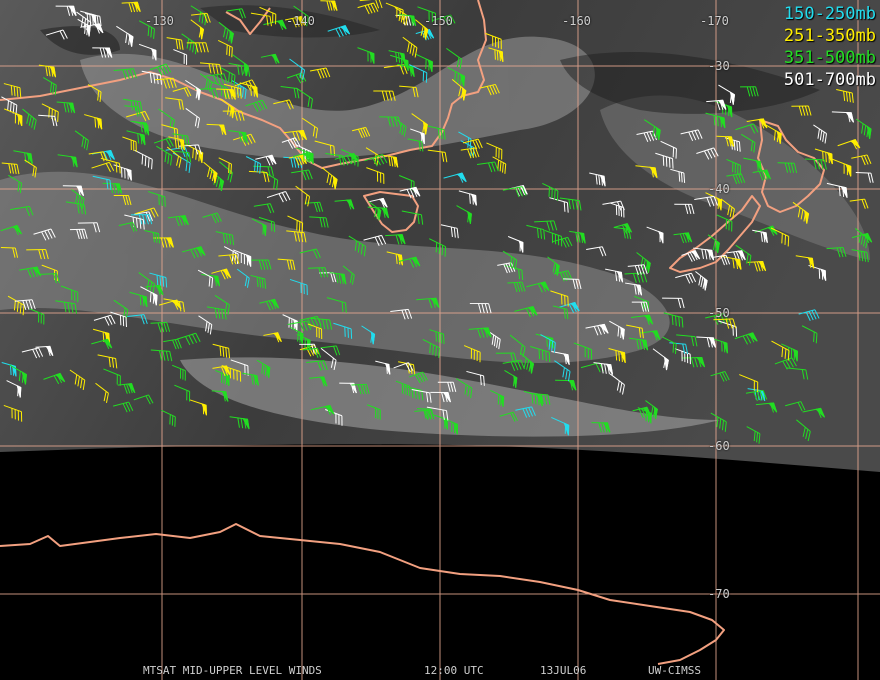 Image resolution: width=880 pixels, height=680 pixels. I want to click on footer-time: 12:00 UTC, so click(454, 670).